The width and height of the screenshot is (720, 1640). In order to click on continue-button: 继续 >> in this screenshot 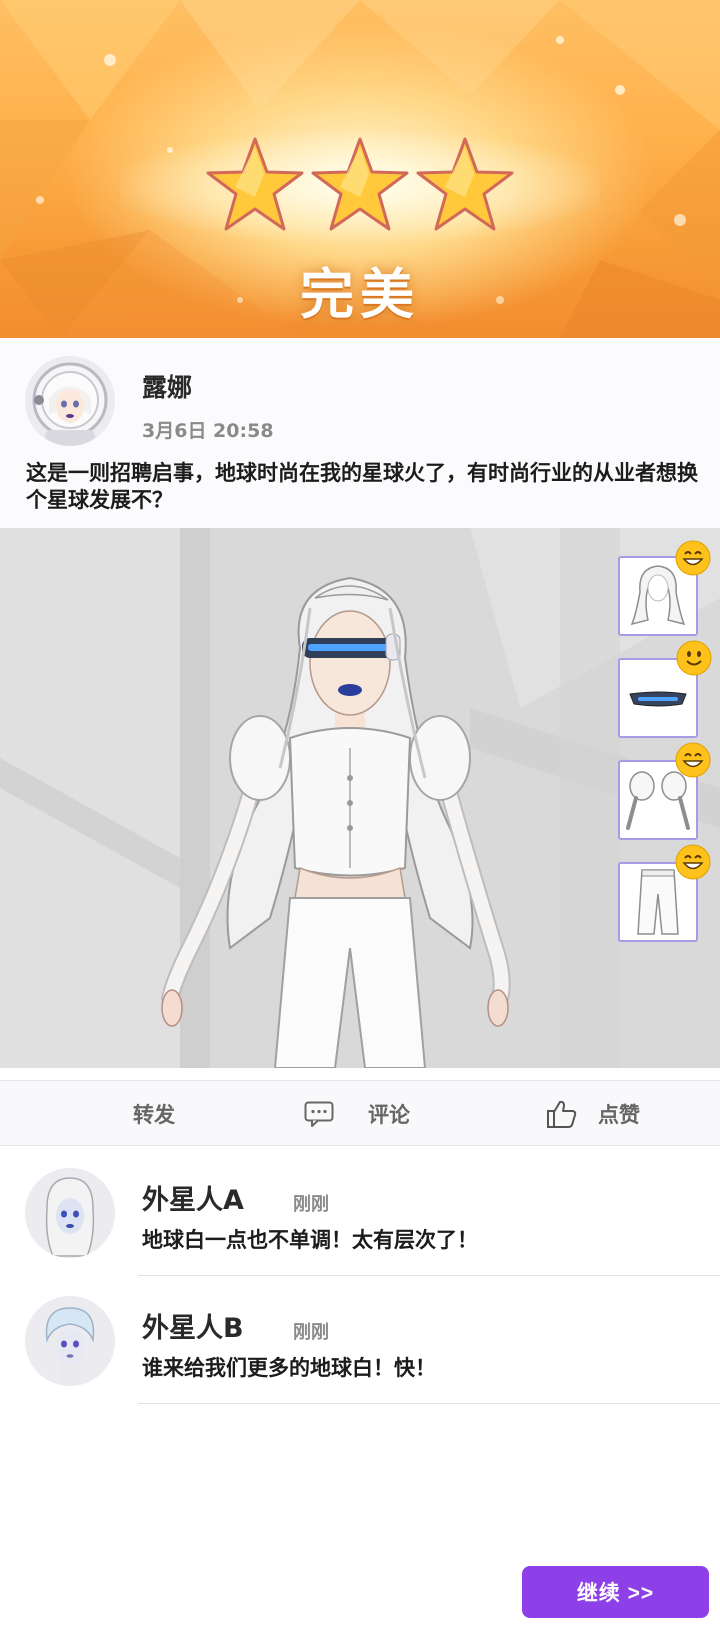, I will do `click(615, 1592)`.